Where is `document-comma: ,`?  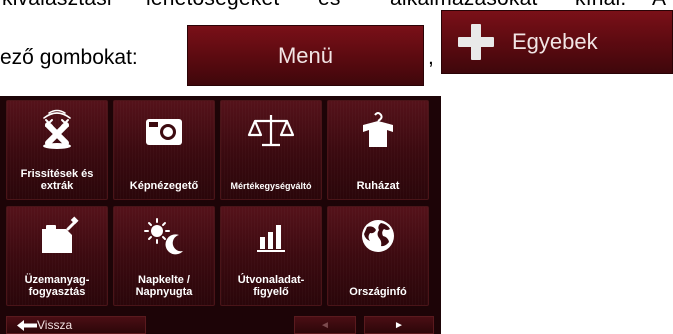 document-comma: , is located at coordinates (431, 57).